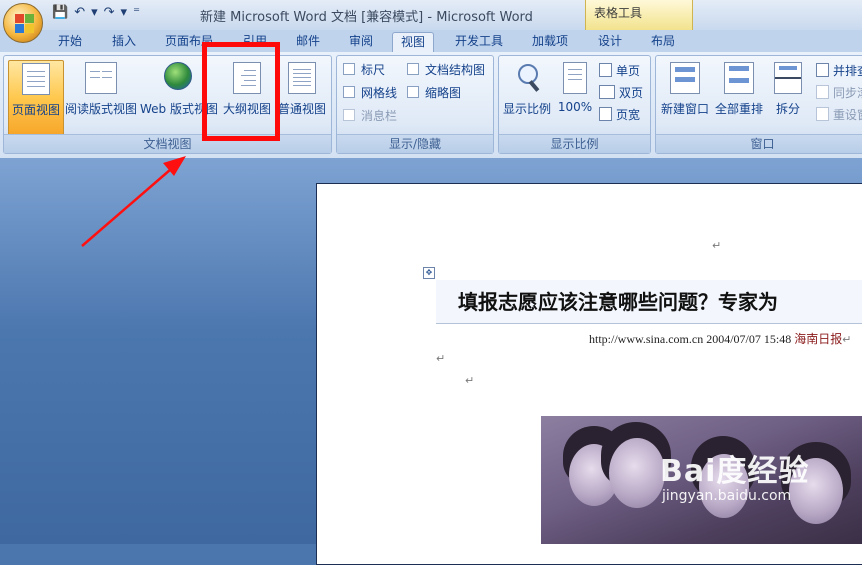 The height and width of the screenshot is (565, 862). I want to click on annotation-arrow, so click(133, 201).